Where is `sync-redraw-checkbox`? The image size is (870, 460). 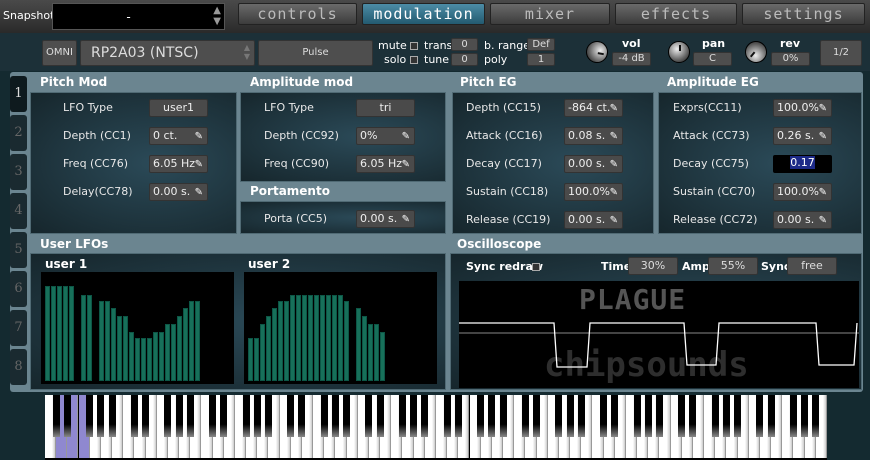
sync-redraw-checkbox is located at coordinates (536, 267).